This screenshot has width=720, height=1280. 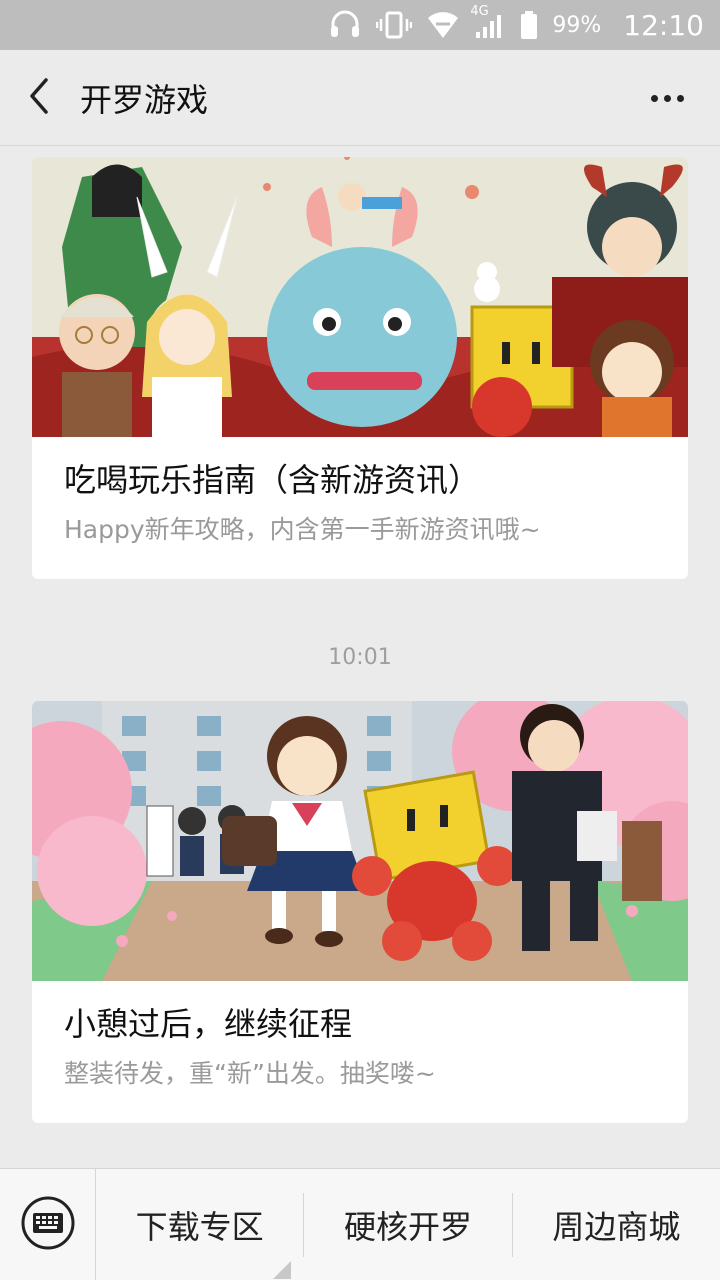 What do you see at coordinates (360, 98) in the screenshot?
I see `title-bar: 开罗游戏` at bounding box center [360, 98].